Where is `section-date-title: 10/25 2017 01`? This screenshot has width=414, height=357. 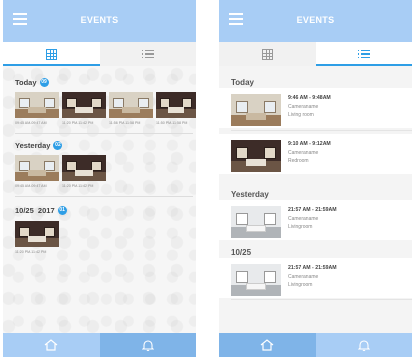 section-date-title: 10/25 2017 01 is located at coordinates (41, 210).